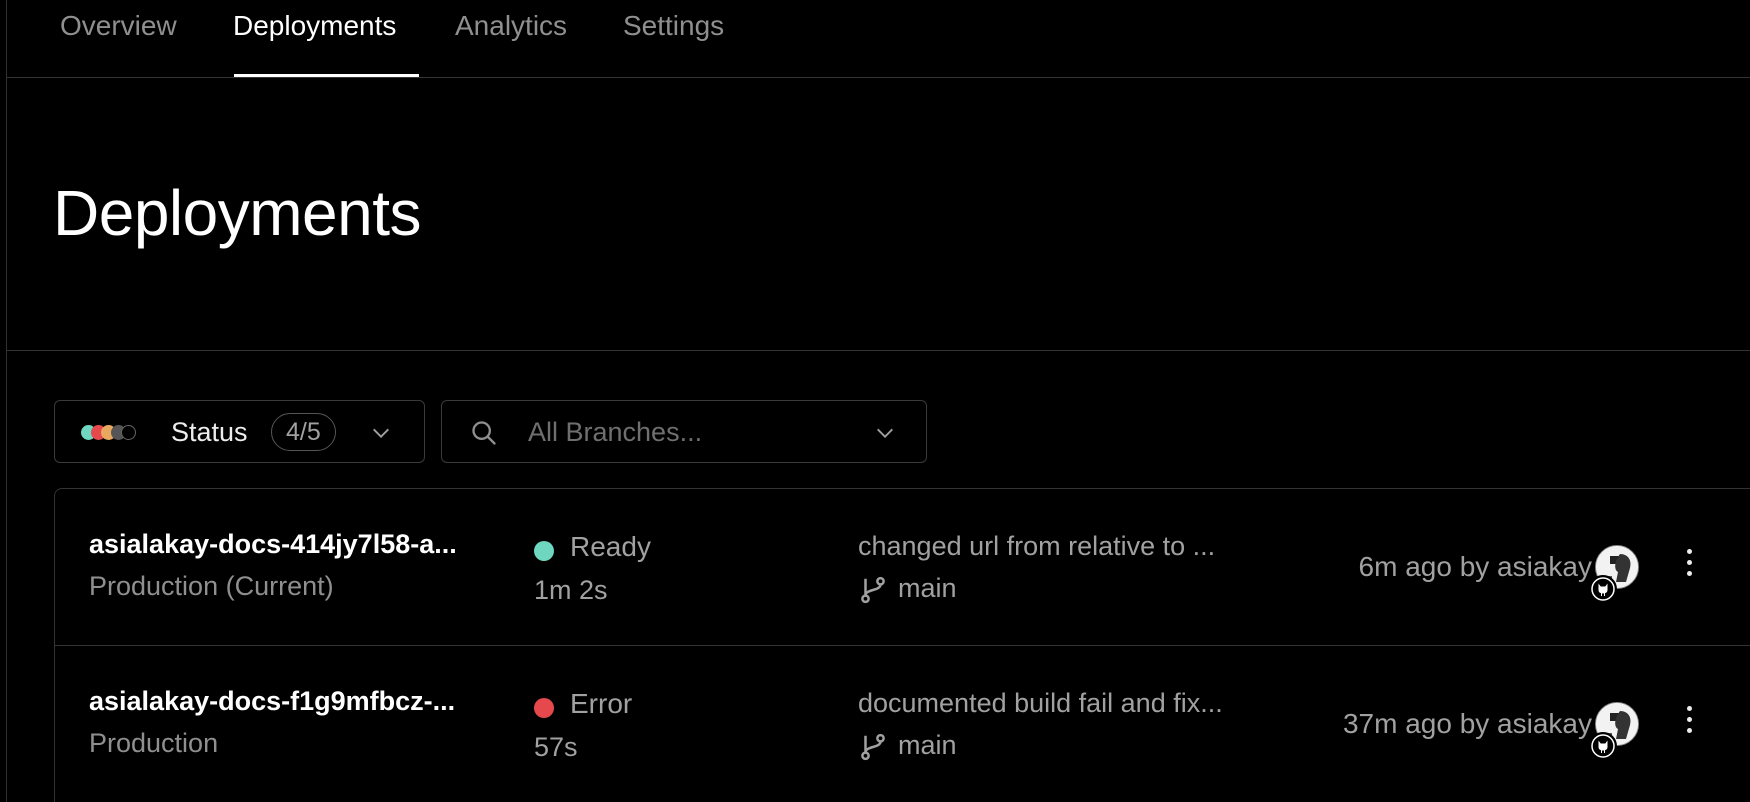 This screenshot has width=1750, height=802. Describe the element at coordinates (326, 75) in the screenshot. I see `active-tab-indicator` at that location.